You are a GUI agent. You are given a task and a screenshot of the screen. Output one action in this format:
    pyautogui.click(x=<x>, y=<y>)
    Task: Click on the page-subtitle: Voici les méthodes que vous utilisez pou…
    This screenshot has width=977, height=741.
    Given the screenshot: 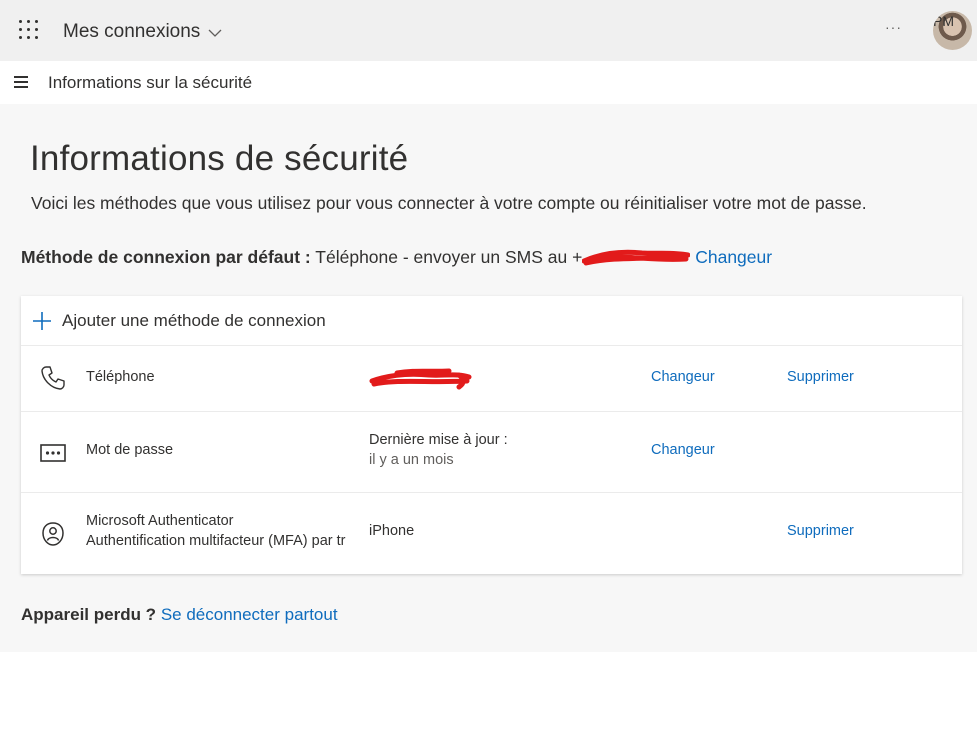 What is the action you would take?
    pyautogui.click(x=449, y=203)
    